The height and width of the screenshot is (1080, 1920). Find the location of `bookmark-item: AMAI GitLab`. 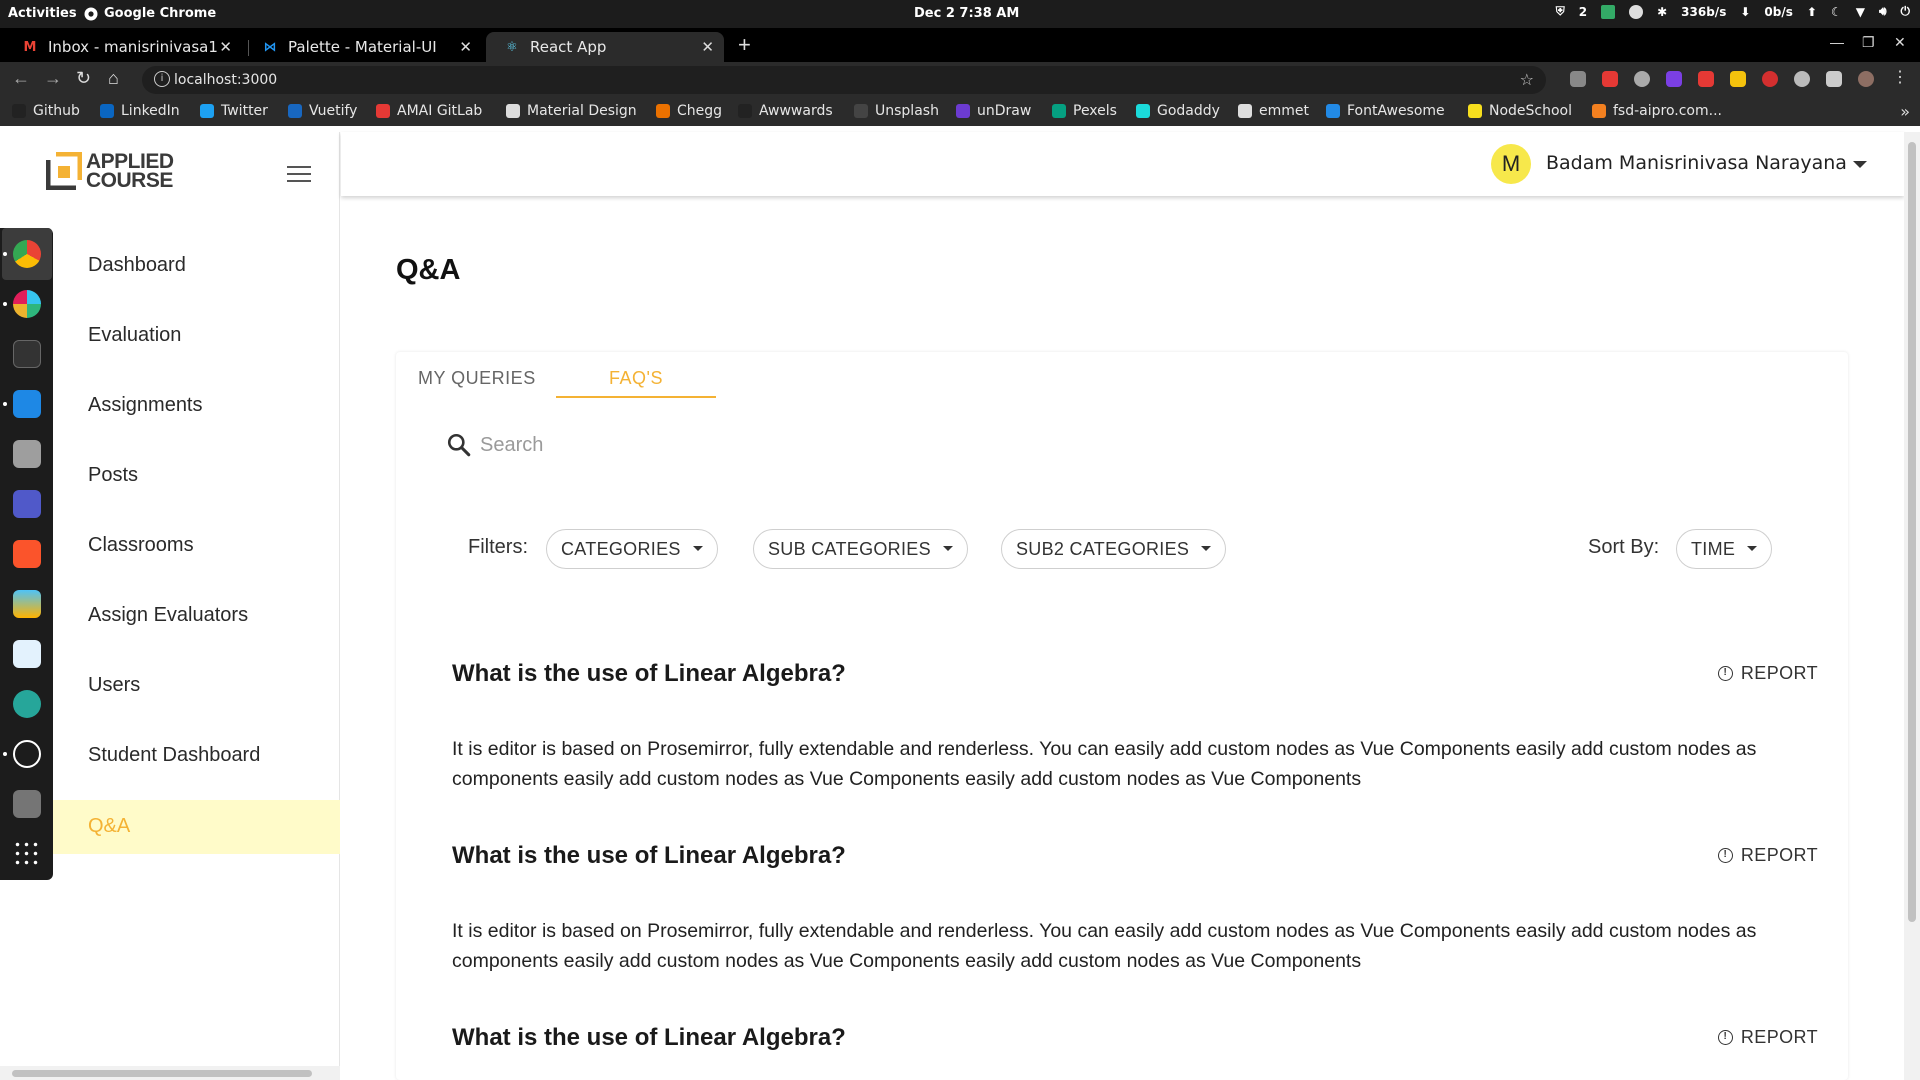

bookmark-item: AMAI GitLab is located at coordinates (429, 111).